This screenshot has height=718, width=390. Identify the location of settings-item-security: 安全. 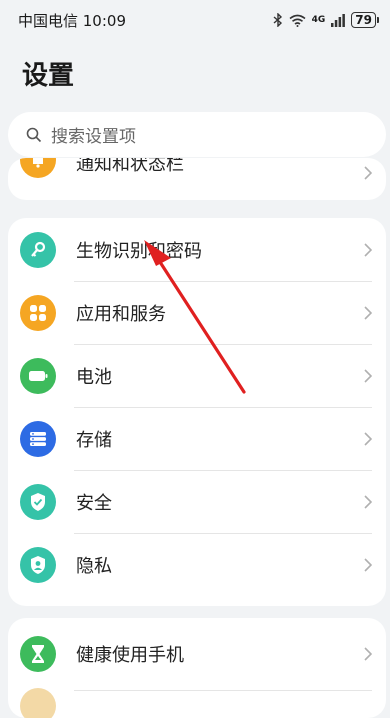
(197, 501).